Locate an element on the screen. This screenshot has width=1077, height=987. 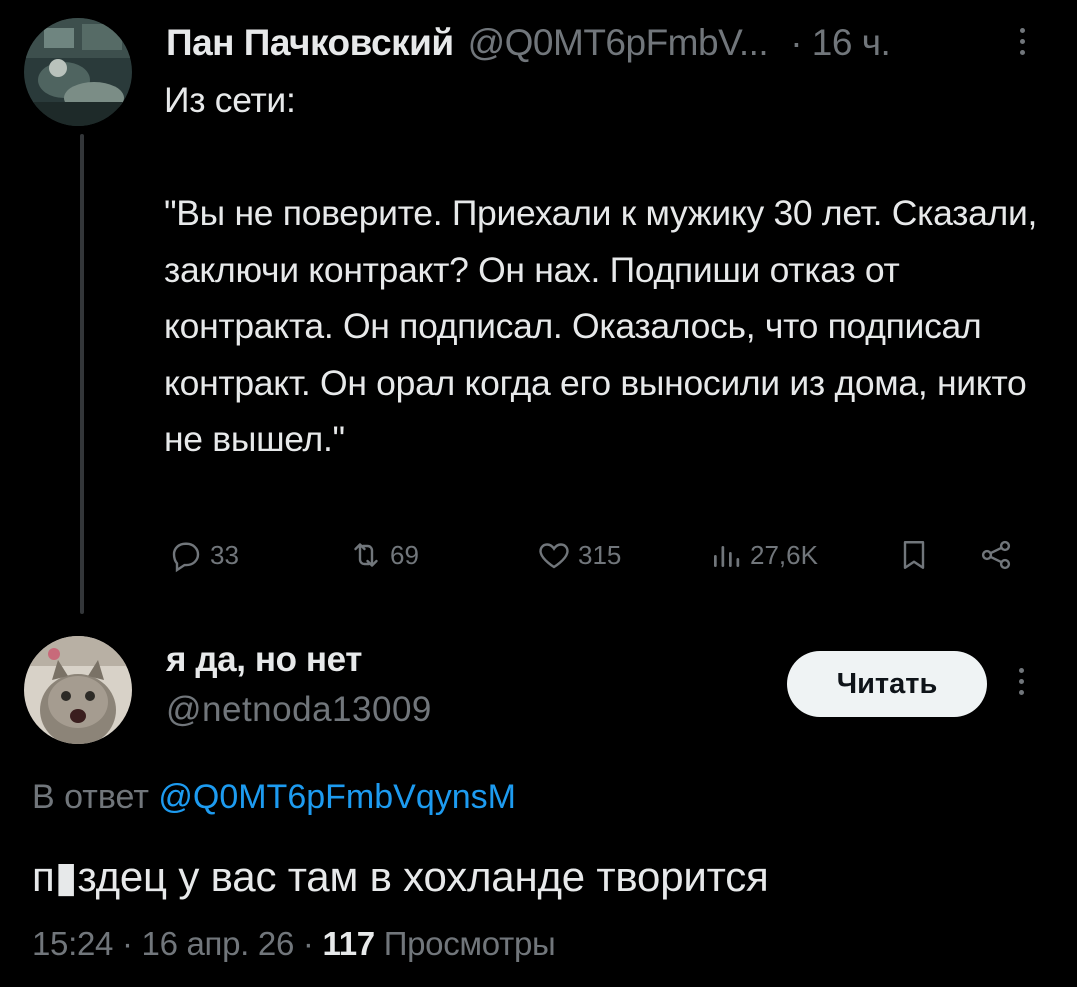
repost-count: 69 is located at coordinates (404, 554).